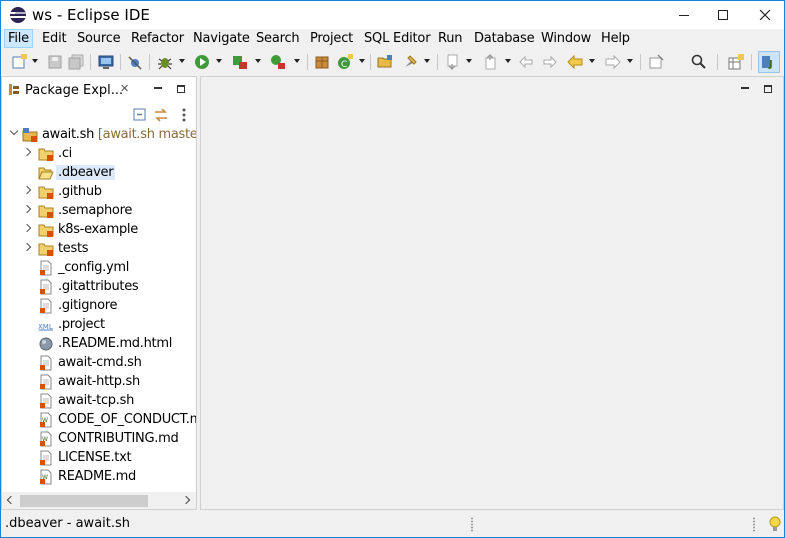 This screenshot has width=785, height=538. Describe the element at coordinates (99, 210) in the screenshot. I see `tree-node-folder: .semaphore` at that location.